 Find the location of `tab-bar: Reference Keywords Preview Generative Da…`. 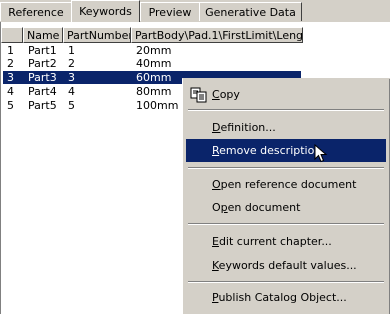

tab-bar: Reference Keywords Preview Generative Da… is located at coordinates (195, 11).